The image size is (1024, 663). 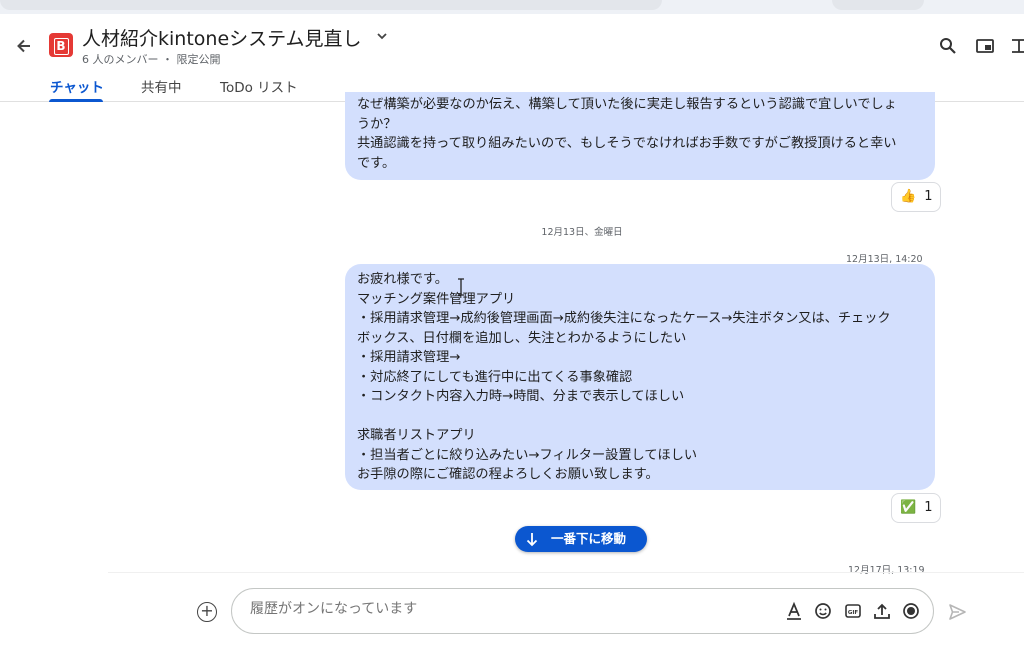 What do you see at coordinates (24, 46) in the screenshot?
I see `back-arrow-icon` at bounding box center [24, 46].